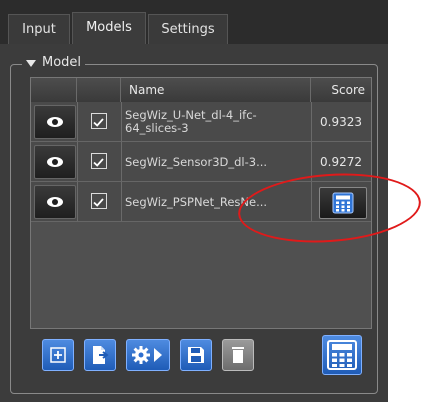  I want to click on model-name: SegWiz_U-Net_dl-4_ifc-64_slices-3, so click(191, 121).